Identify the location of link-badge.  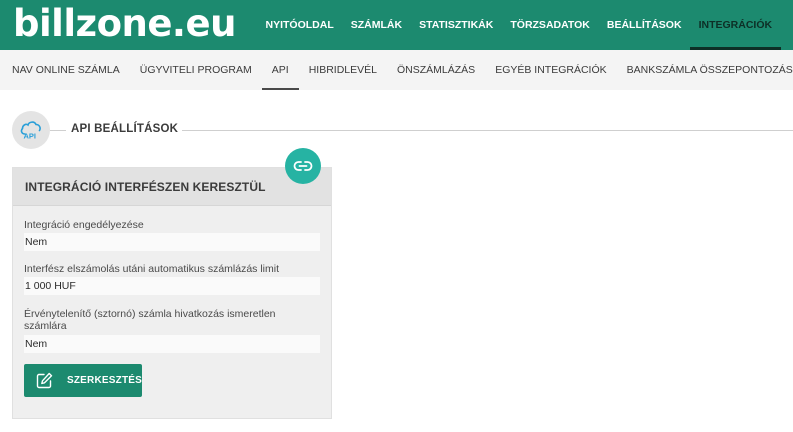
(303, 166).